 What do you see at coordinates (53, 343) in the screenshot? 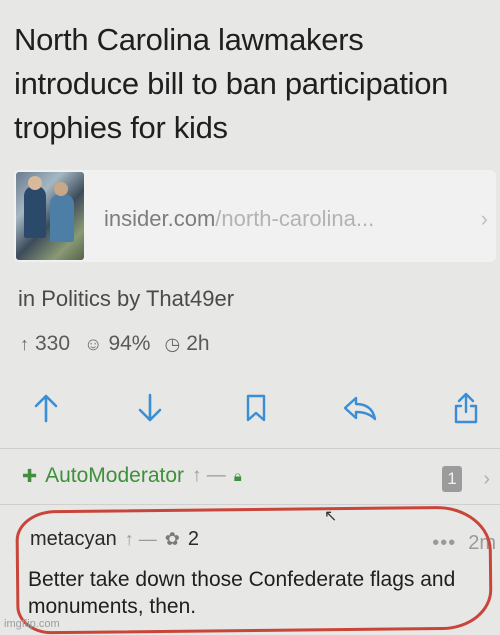
I see `upvote-count: 330` at bounding box center [53, 343].